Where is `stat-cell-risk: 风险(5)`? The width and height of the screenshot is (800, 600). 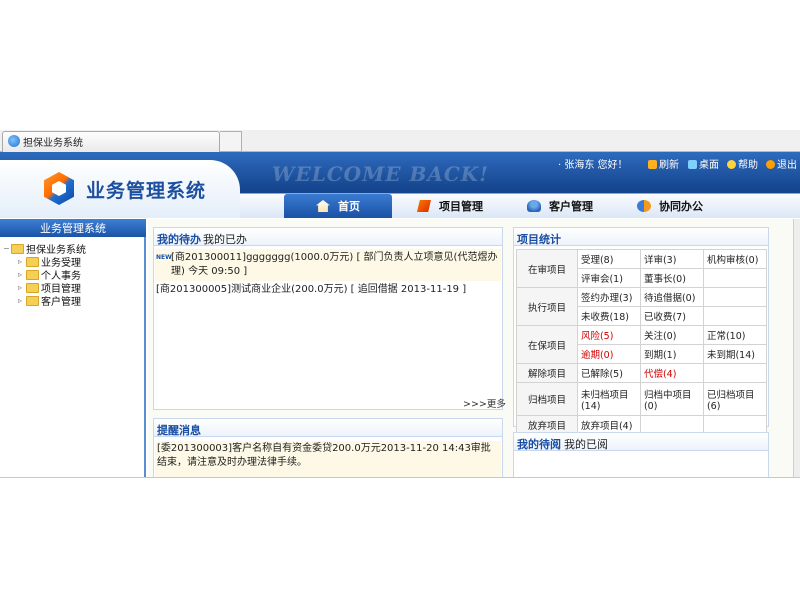 stat-cell-risk: 风险(5) is located at coordinates (608, 335).